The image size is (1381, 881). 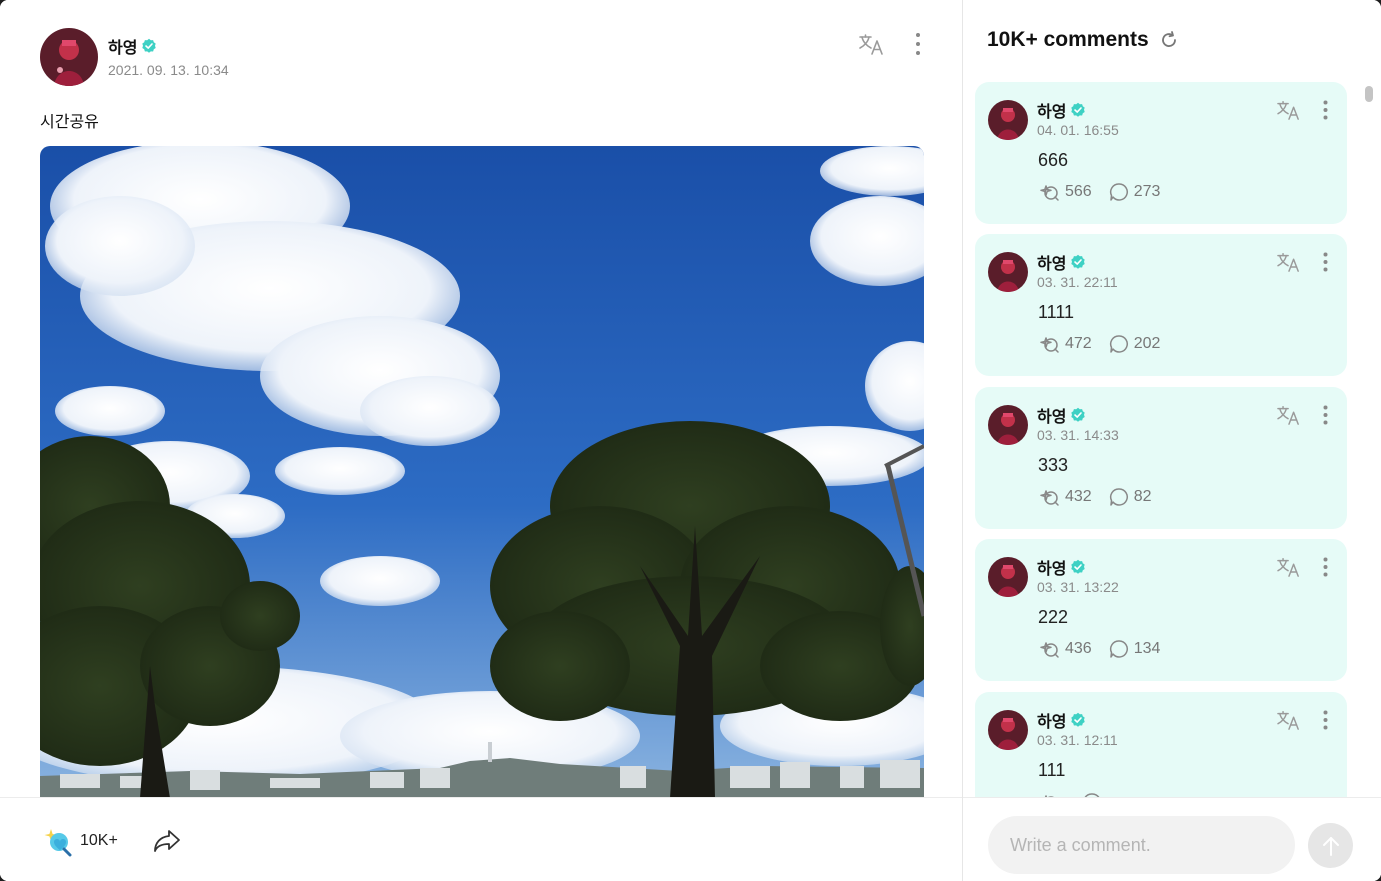 I want to click on comment-text: 666, so click(x=1053, y=160).